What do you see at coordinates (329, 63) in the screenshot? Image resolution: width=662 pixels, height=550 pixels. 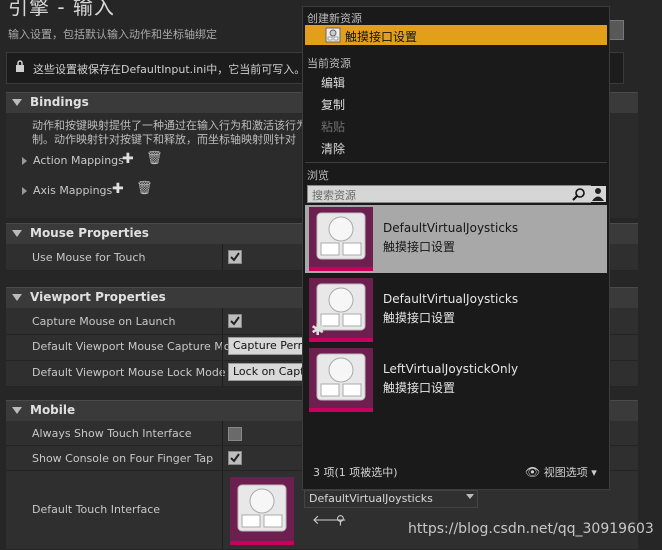 I see `current-asset-header: 当前资源` at bounding box center [329, 63].